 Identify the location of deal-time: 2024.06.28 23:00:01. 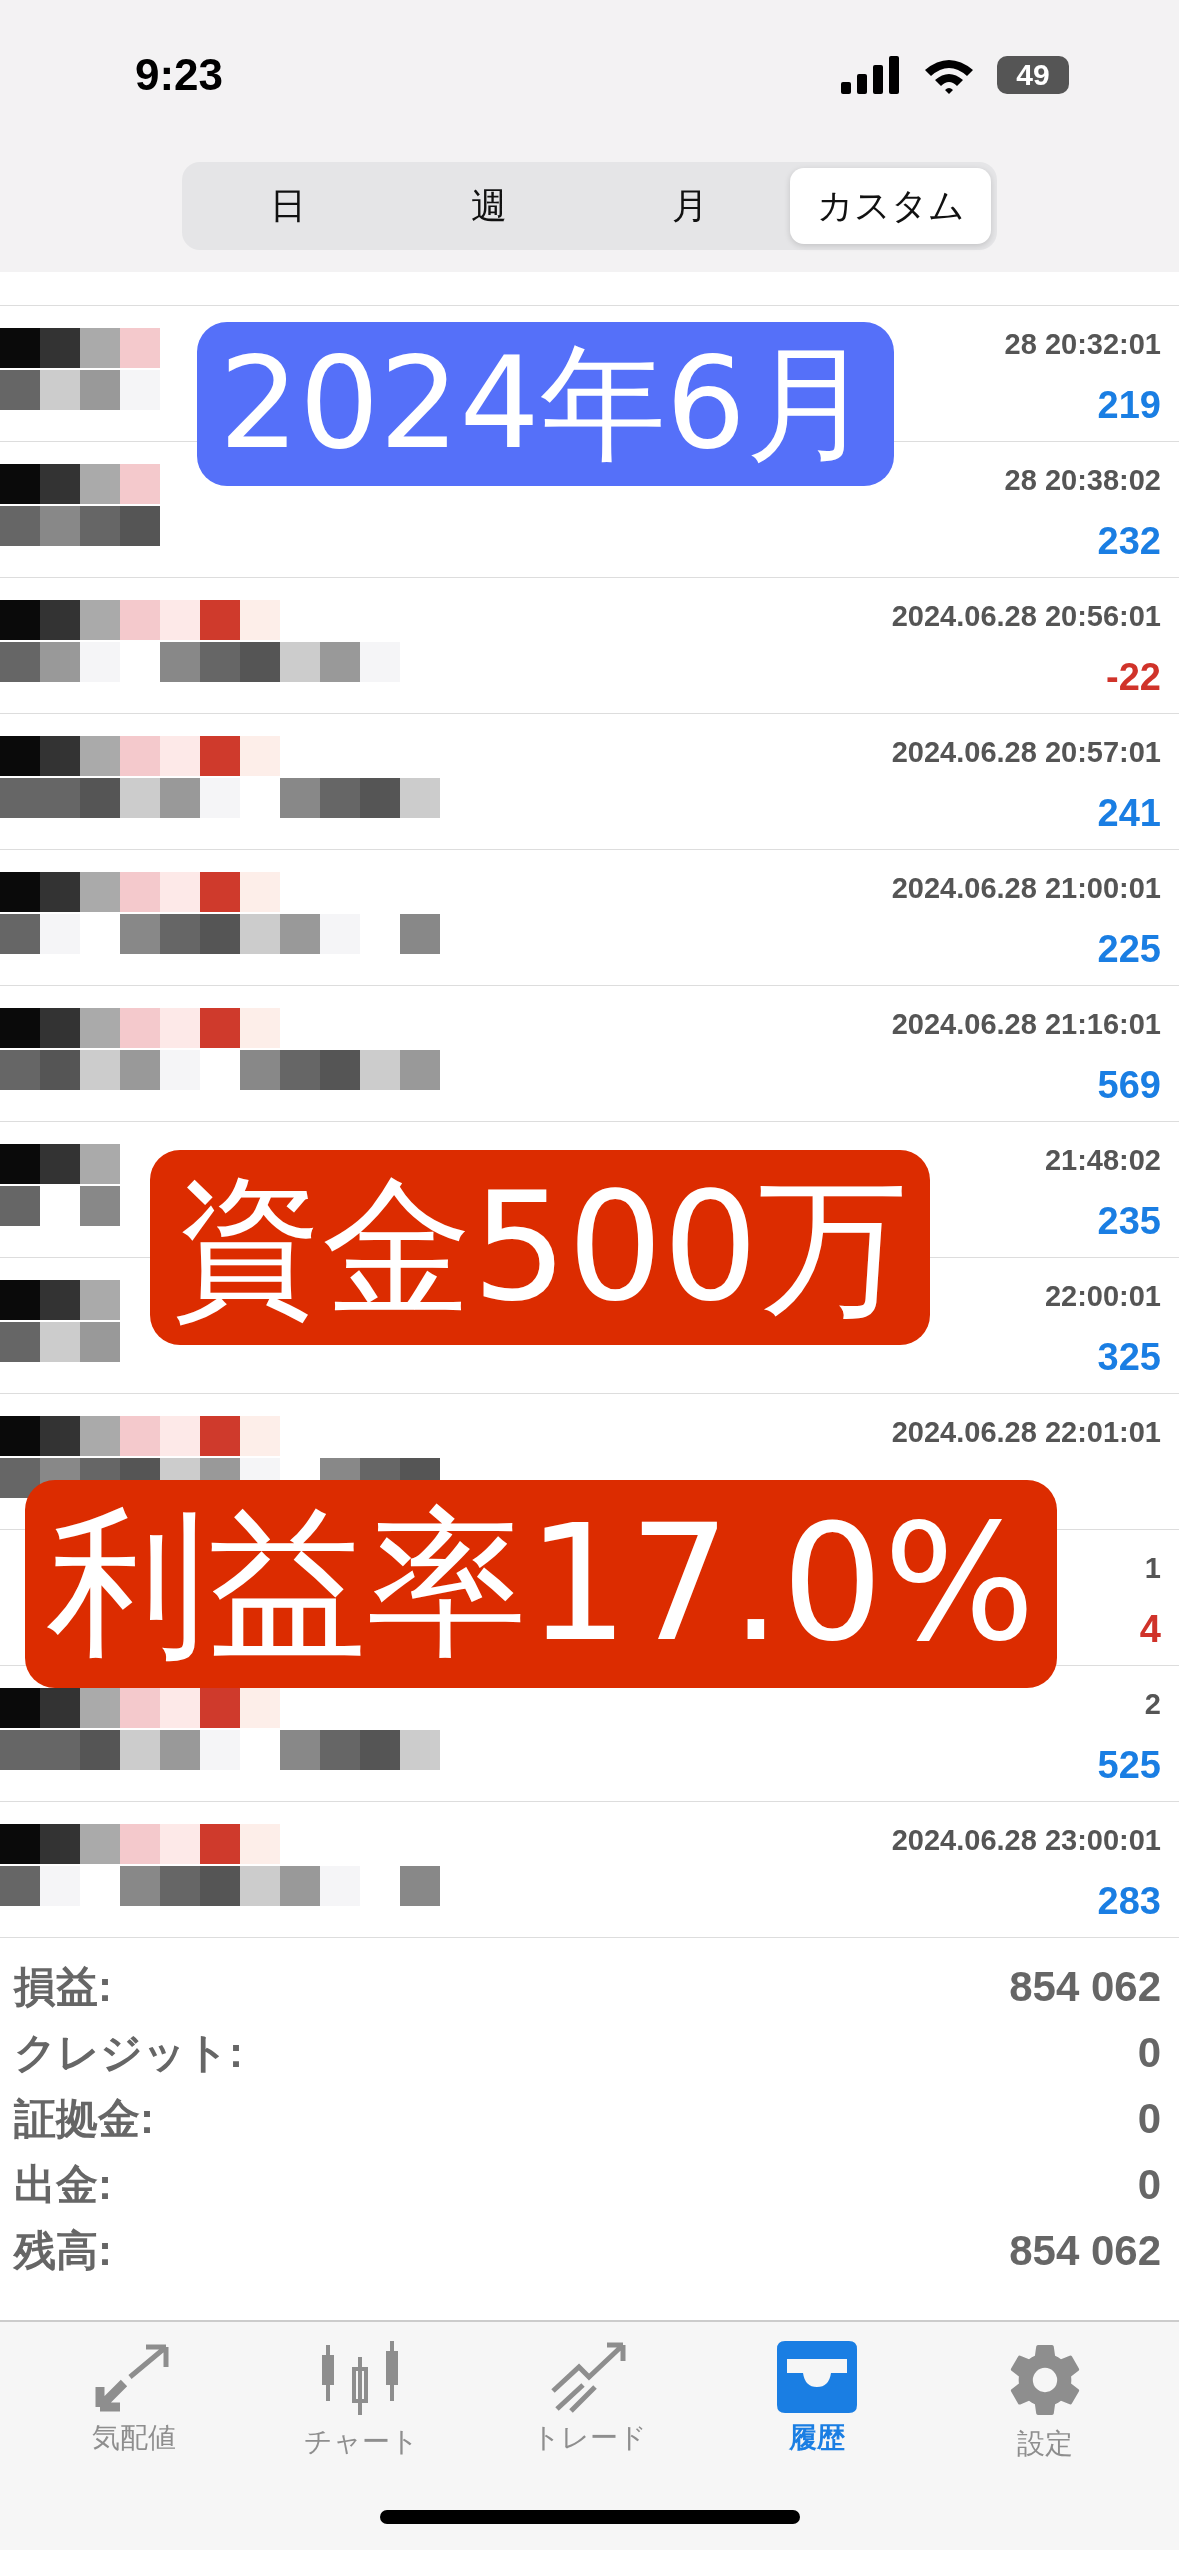
(1026, 1840).